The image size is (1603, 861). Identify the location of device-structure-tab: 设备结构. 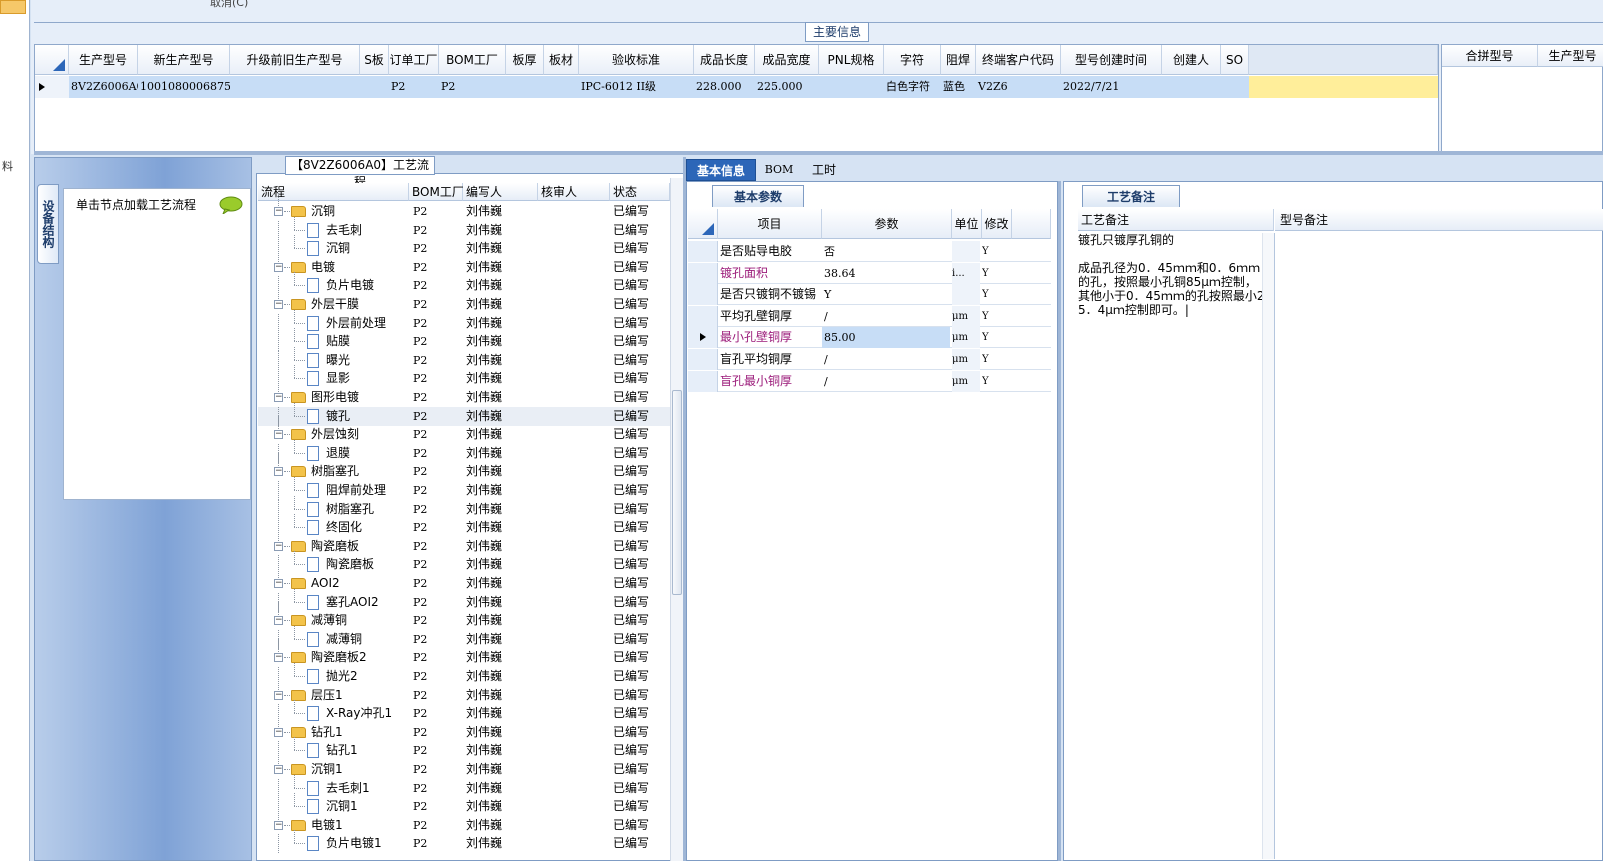
(48, 224).